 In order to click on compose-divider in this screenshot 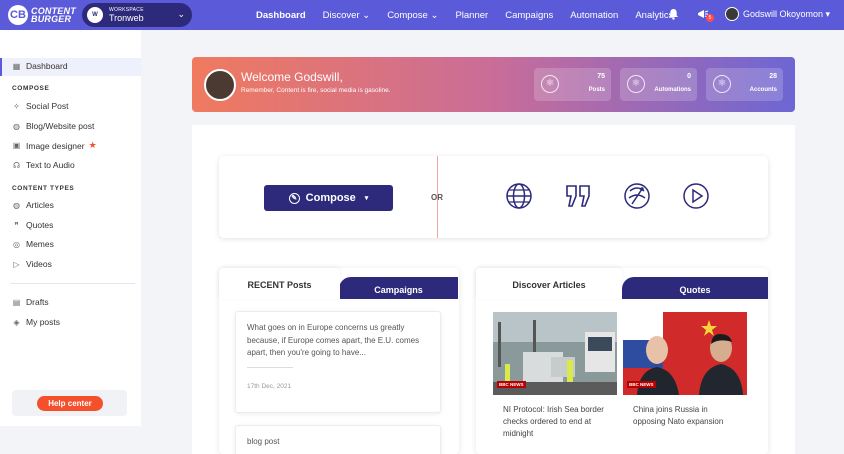, I will do `click(437, 197)`.